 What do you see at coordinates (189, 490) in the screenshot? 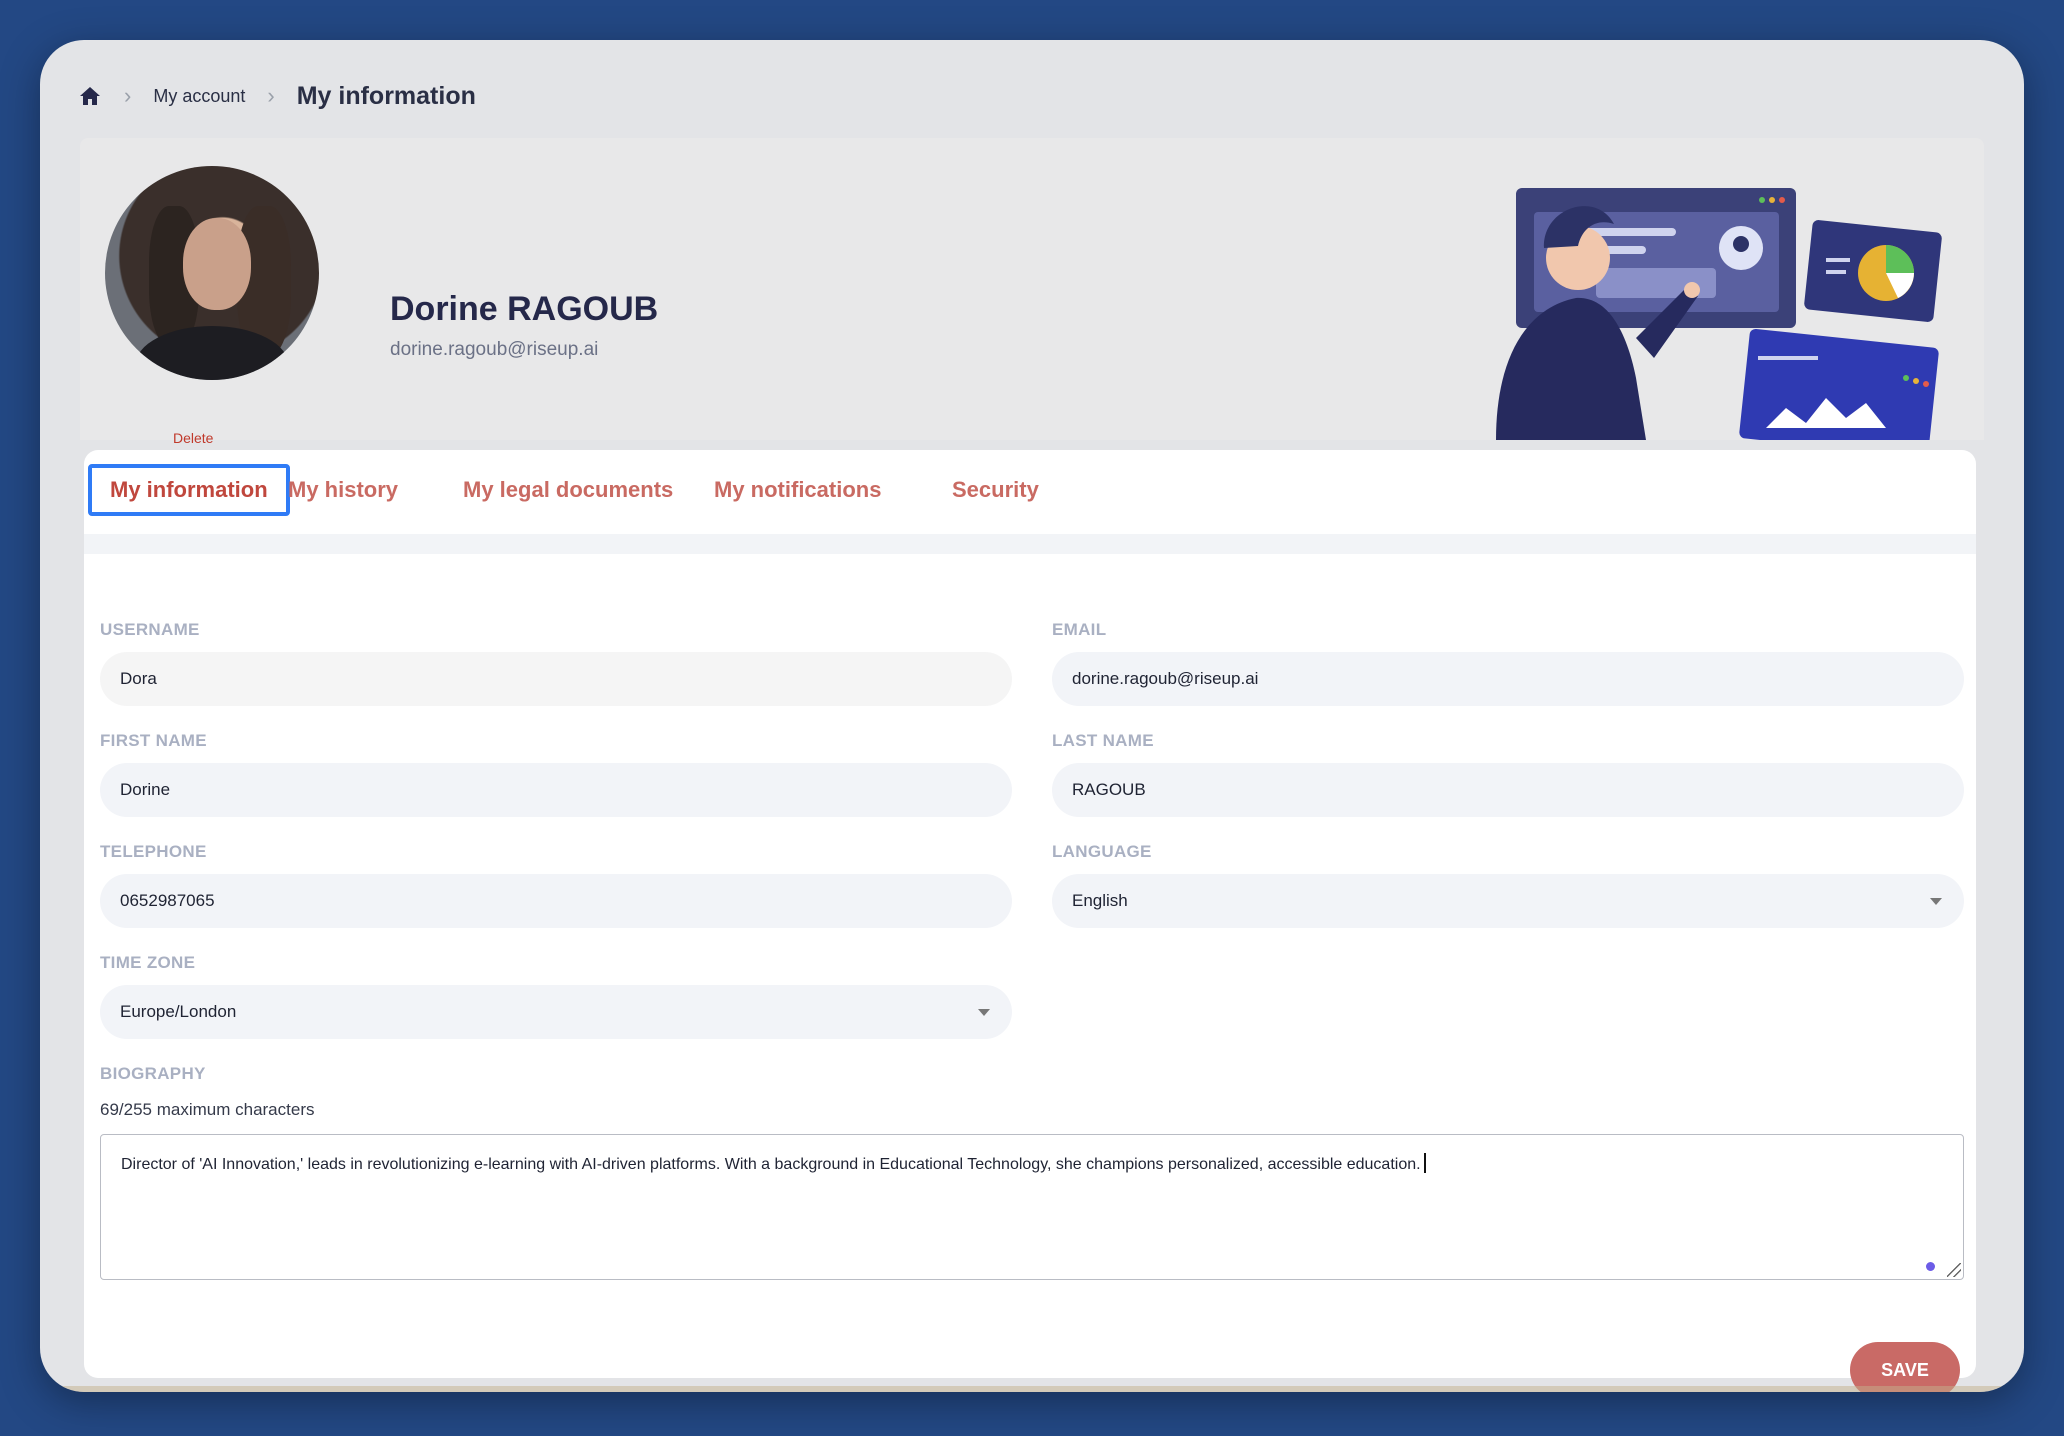
I see `tab-my-information: My information` at bounding box center [189, 490].